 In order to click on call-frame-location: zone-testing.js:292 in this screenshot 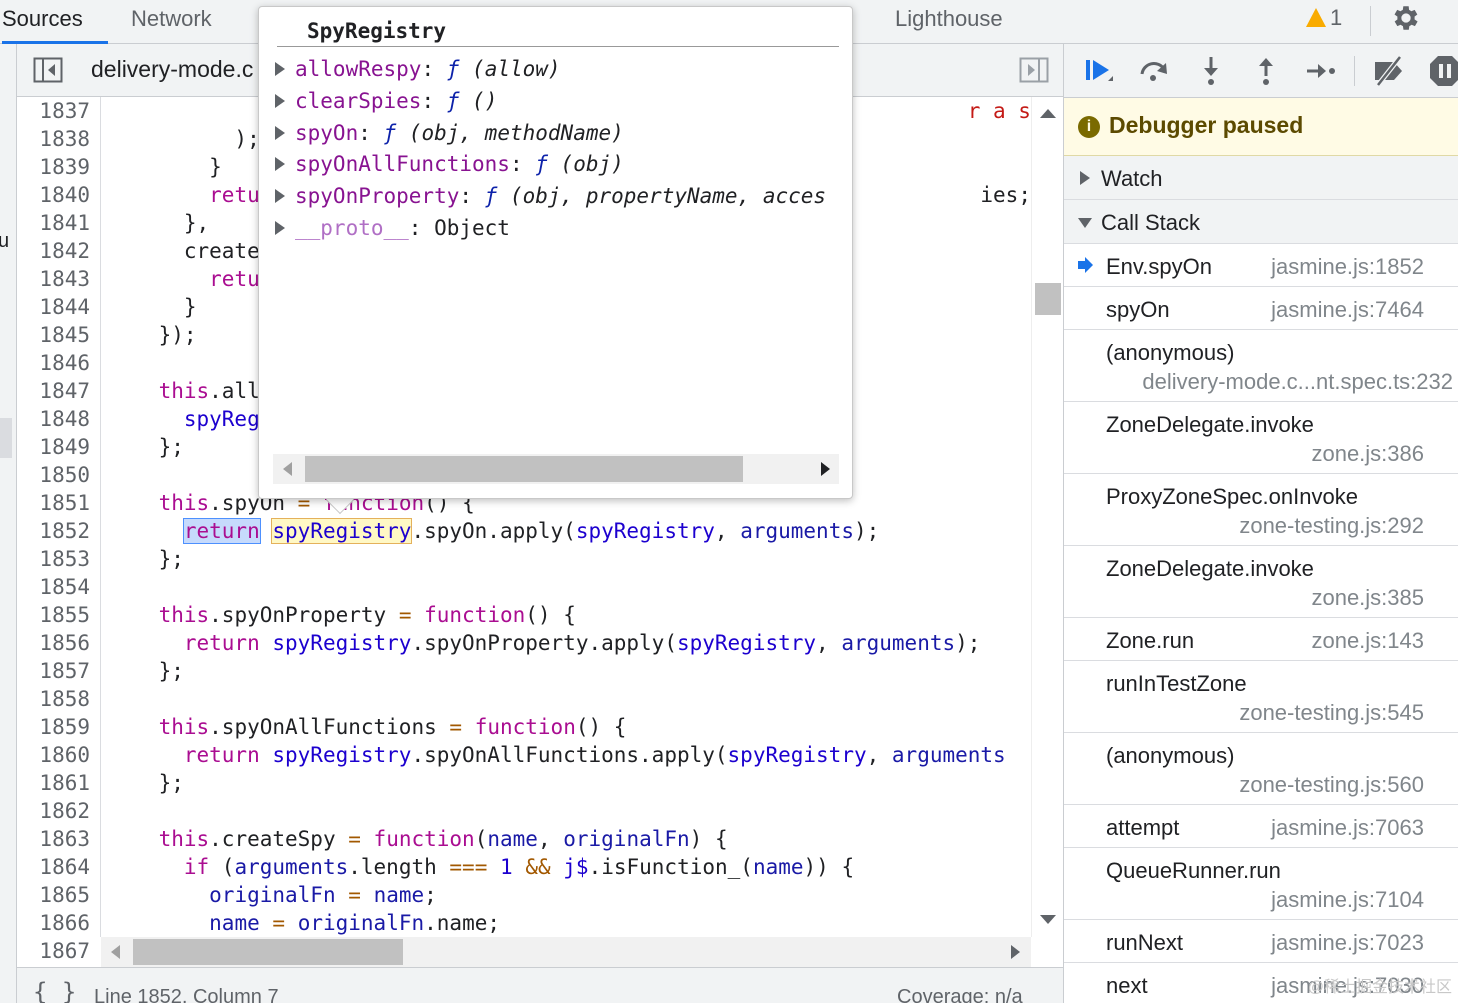, I will do `click(1331, 526)`.